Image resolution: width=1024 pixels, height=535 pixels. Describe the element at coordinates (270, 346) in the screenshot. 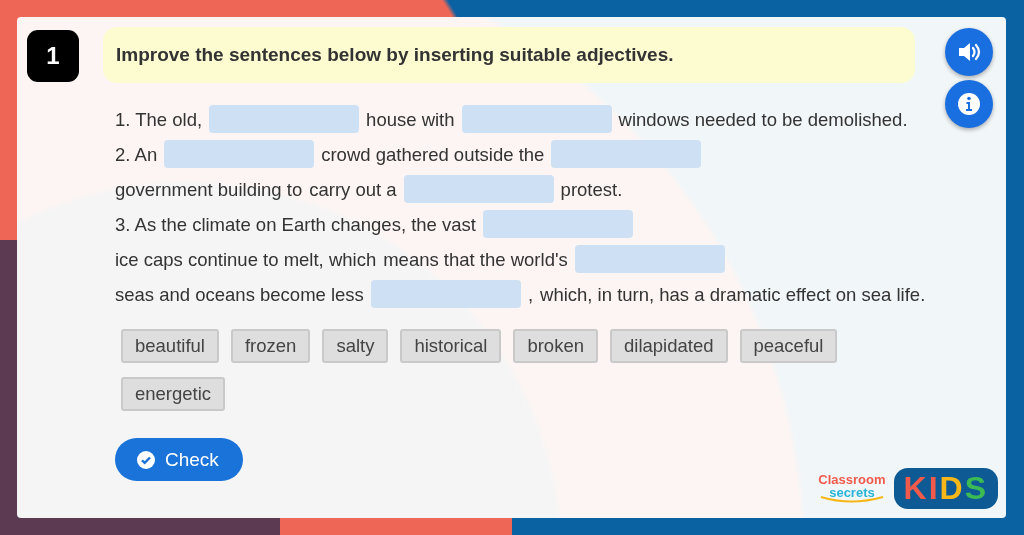

I see `word-tile: frozen` at that location.